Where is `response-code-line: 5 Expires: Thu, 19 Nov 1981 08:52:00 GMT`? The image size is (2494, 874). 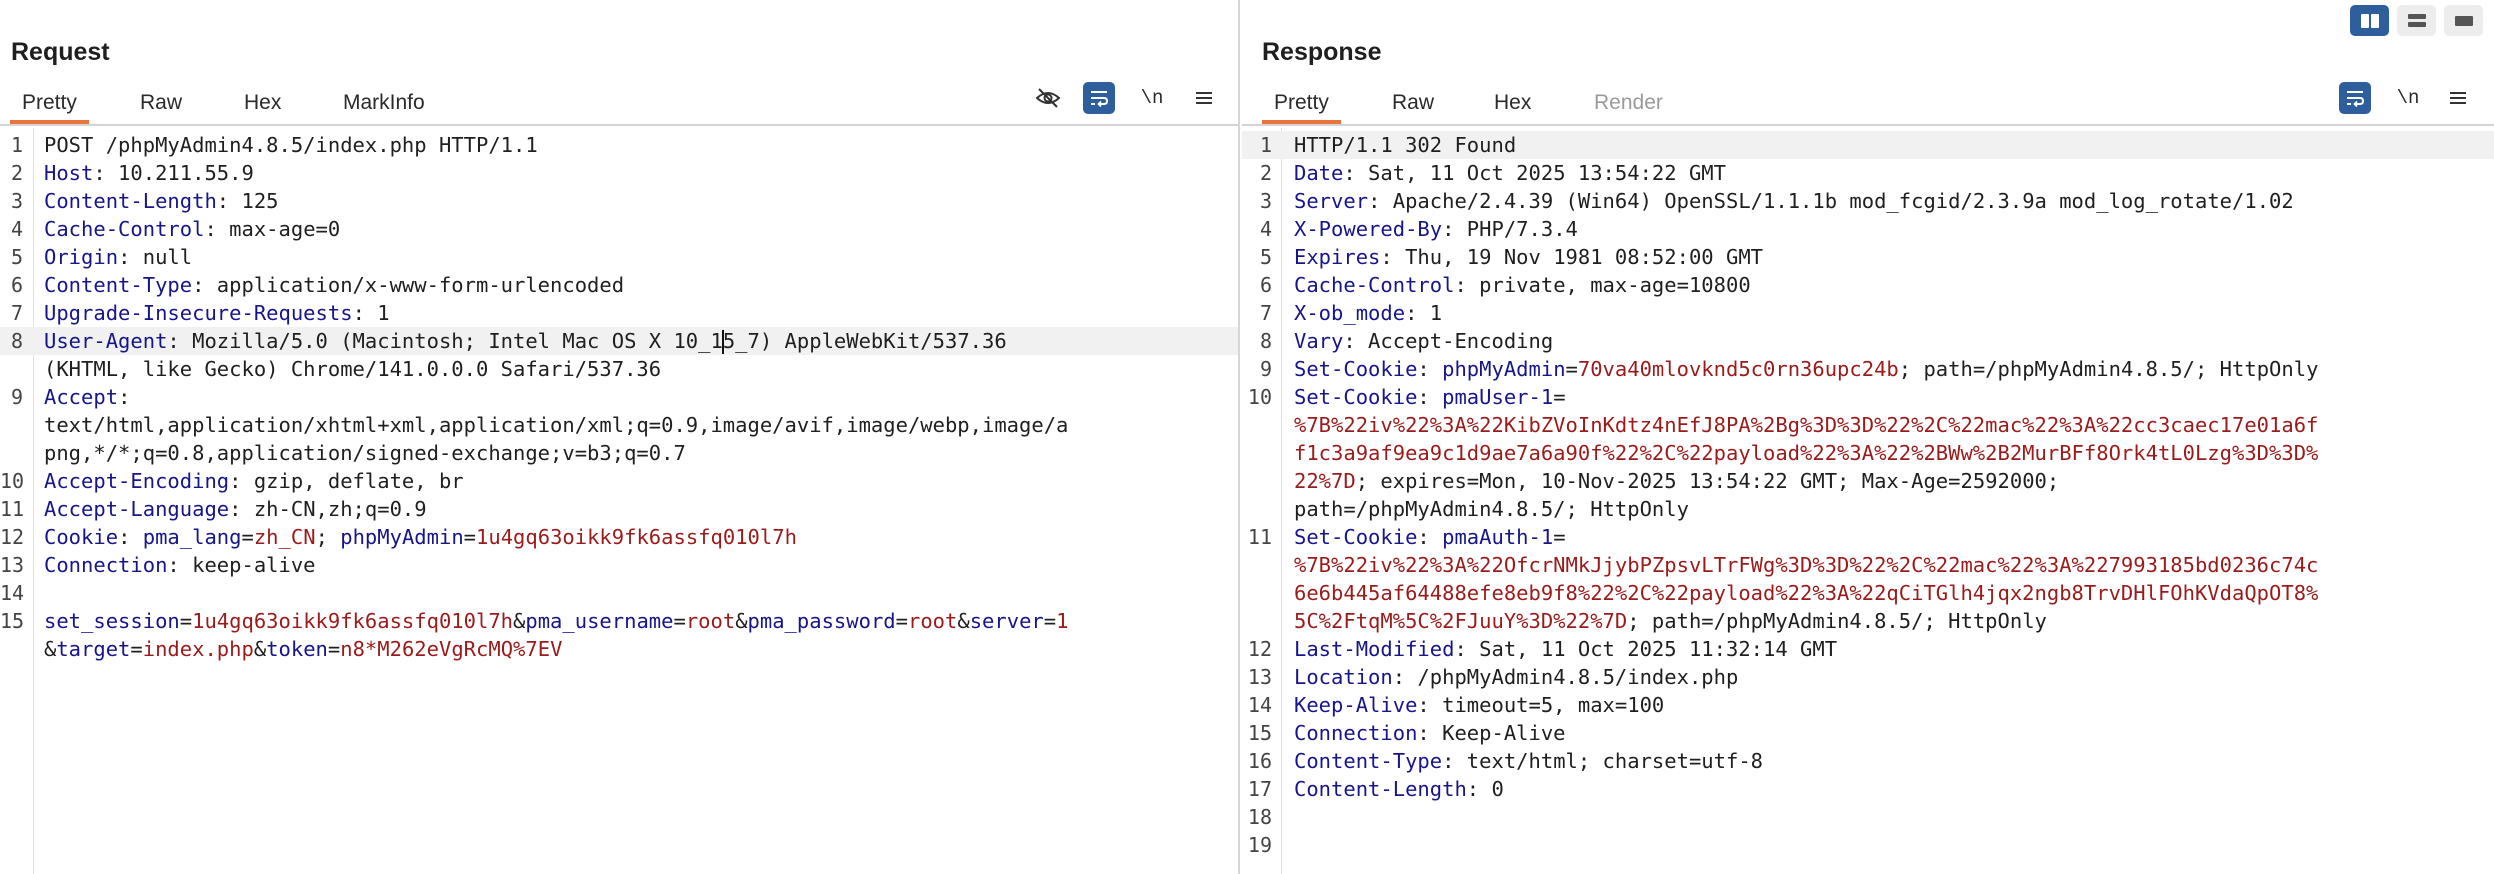 response-code-line: 5 Expires: Thu, 19 Nov 1981 08:52:00 GMT is located at coordinates (1868, 257).